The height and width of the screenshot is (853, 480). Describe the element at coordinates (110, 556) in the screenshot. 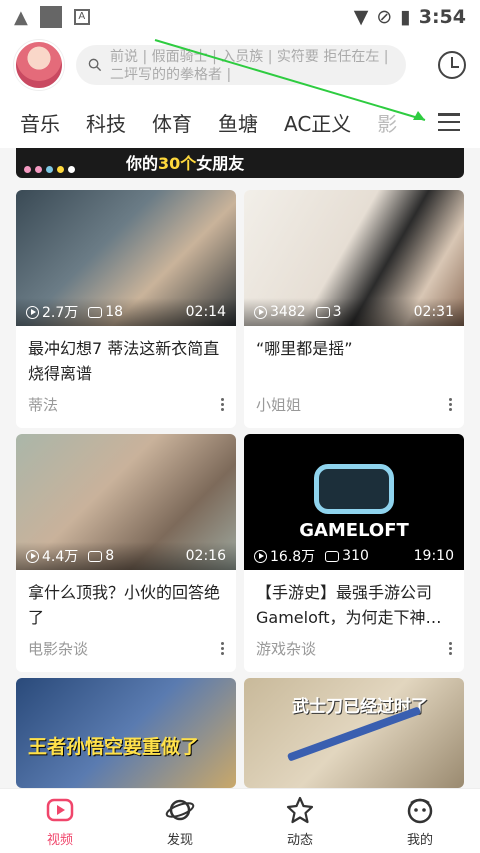

I see `danmaku-count: 8` at that location.